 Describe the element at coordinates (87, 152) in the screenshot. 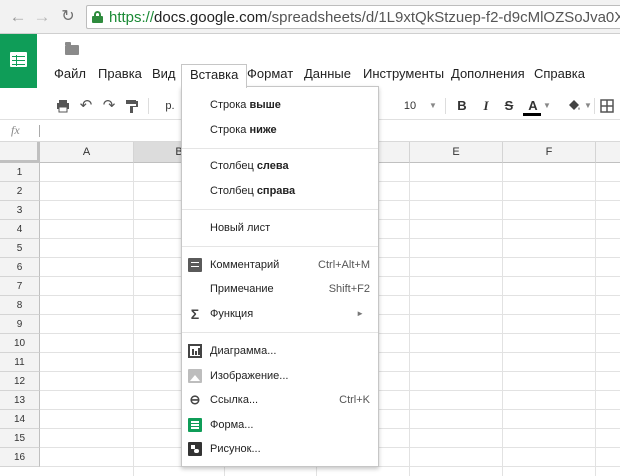

I see `column-header: A` at that location.